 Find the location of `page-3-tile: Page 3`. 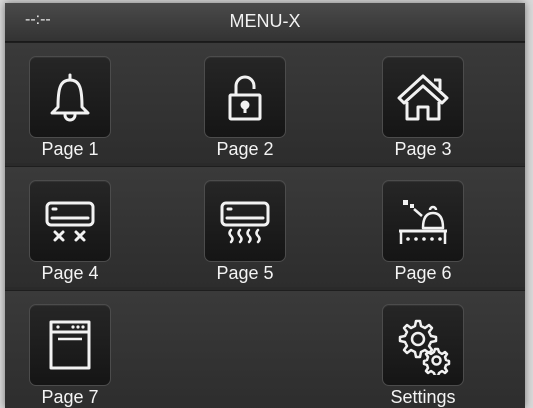

page-3-tile: Page 3 is located at coordinates (423, 103).